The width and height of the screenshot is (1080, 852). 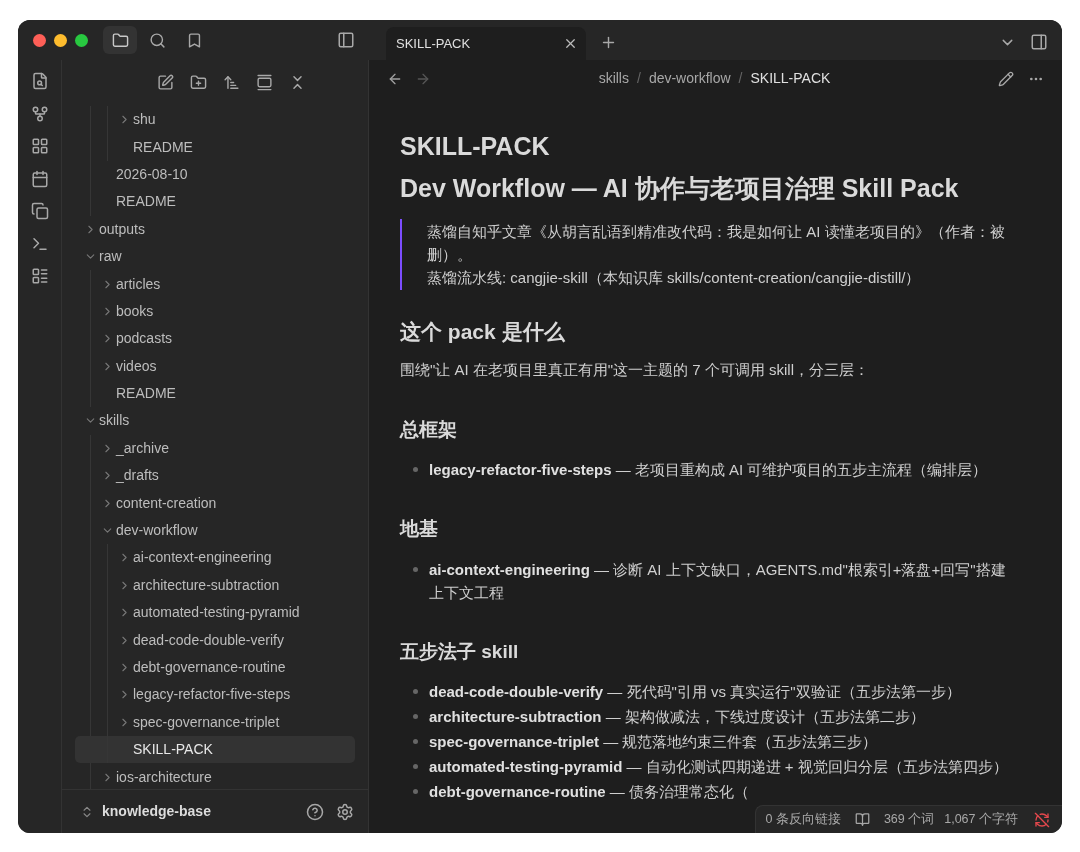 I want to click on close-window-icon, so click(x=39, y=40).